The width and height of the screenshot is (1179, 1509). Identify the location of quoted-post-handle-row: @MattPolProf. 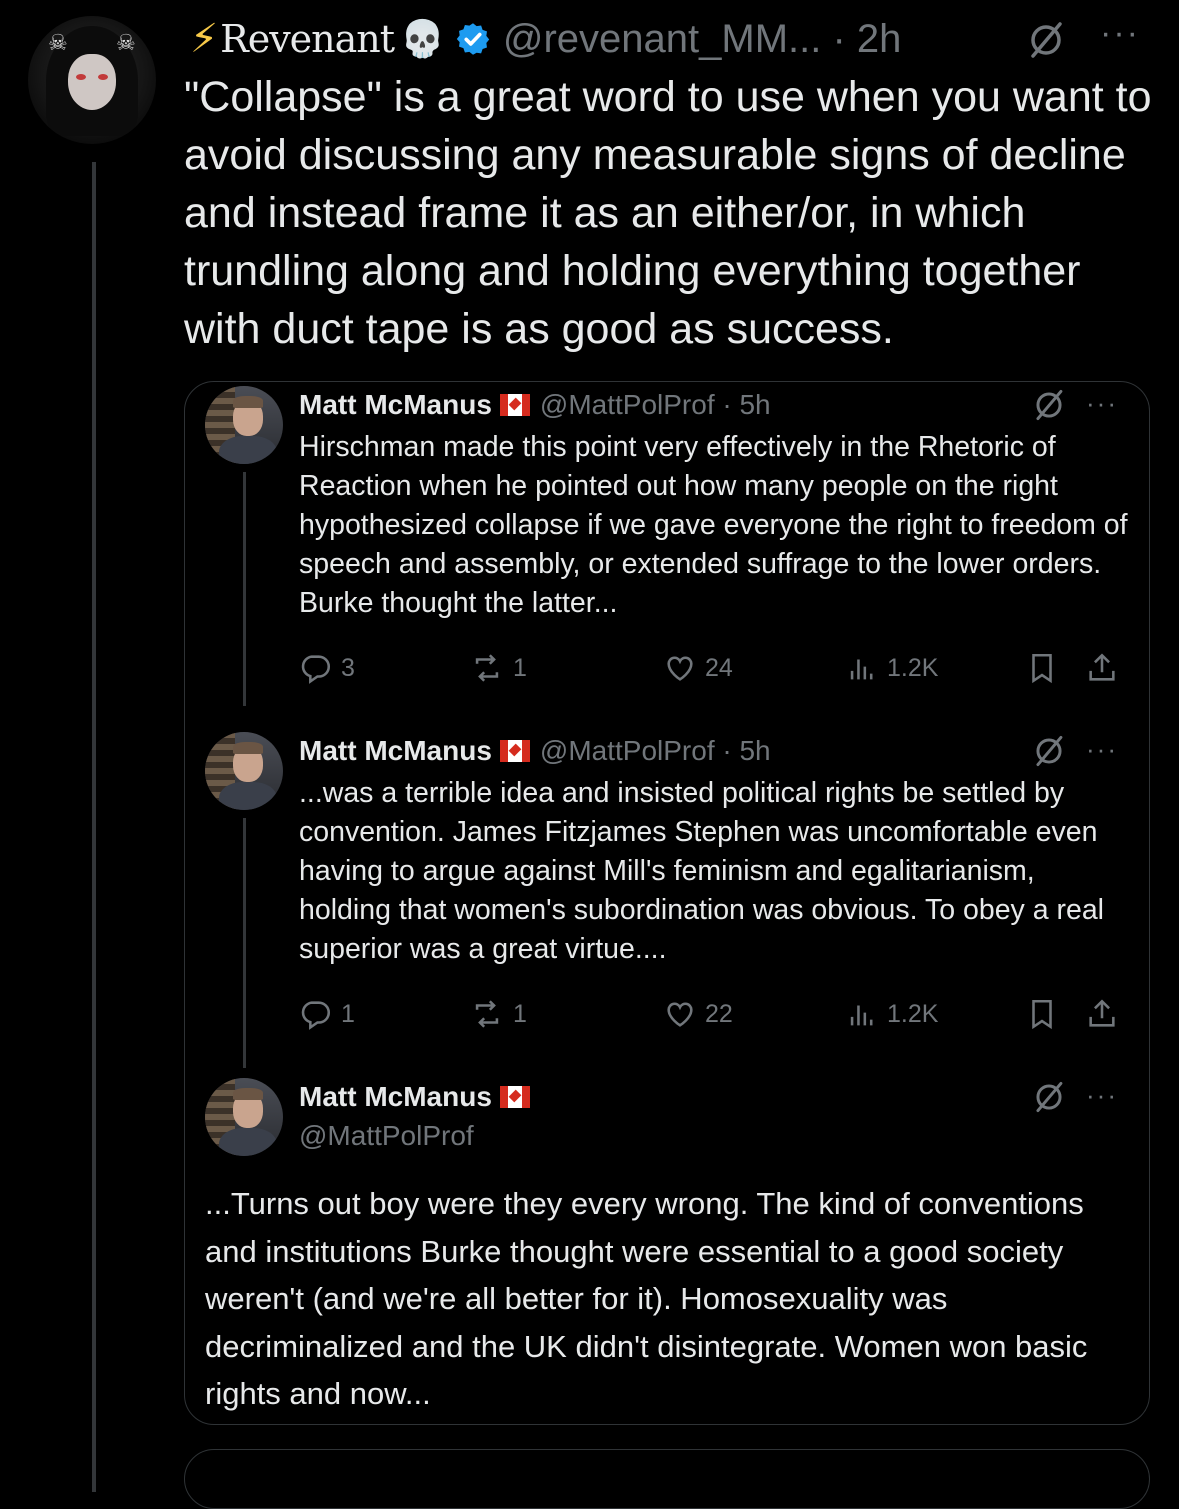
(386, 1136).